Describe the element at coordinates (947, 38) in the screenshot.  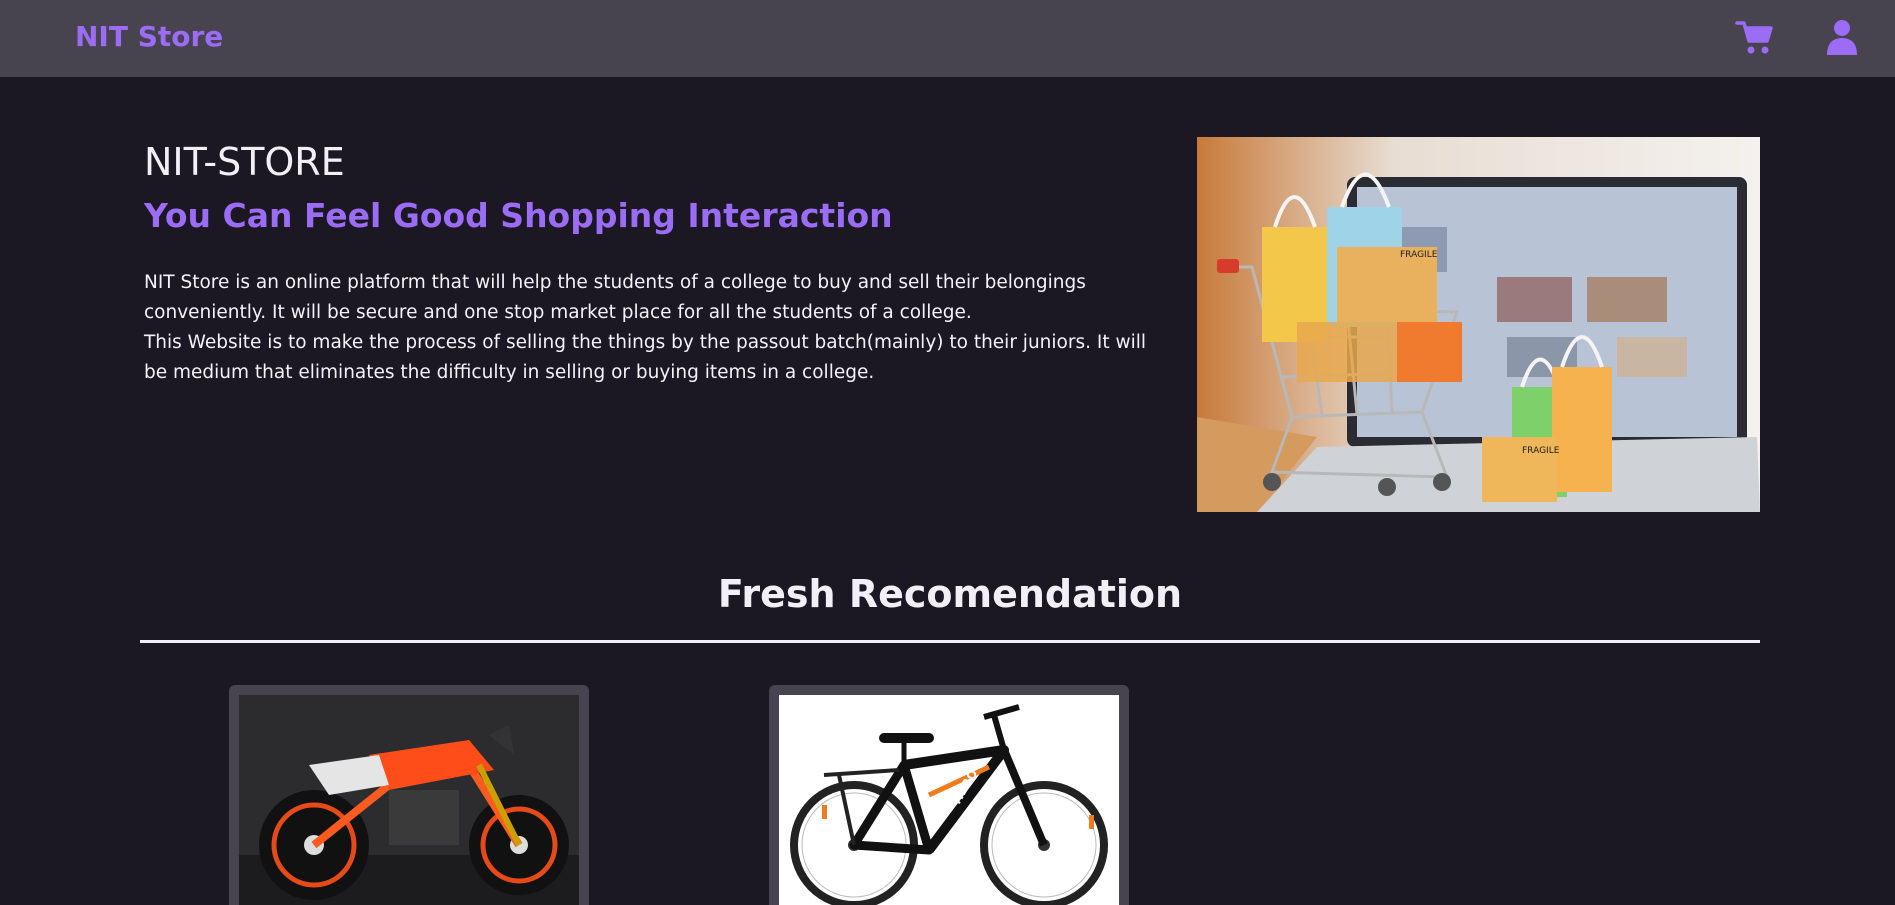
I see `navbar: NIT Store` at that location.